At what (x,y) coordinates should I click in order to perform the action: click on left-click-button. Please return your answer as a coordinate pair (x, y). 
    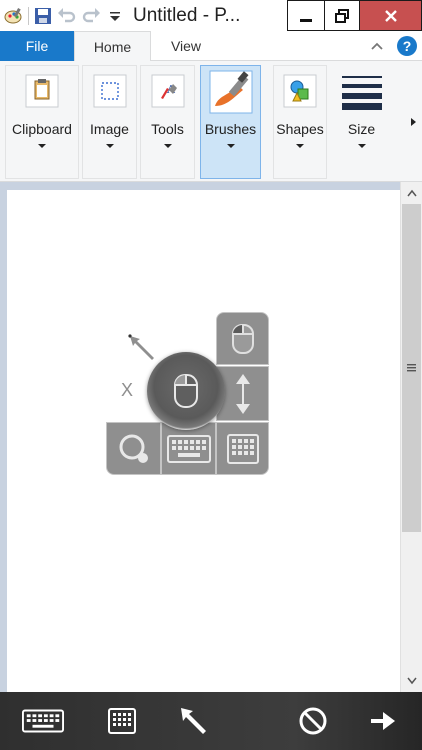
    Looking at the image, I should click on (242, 338).